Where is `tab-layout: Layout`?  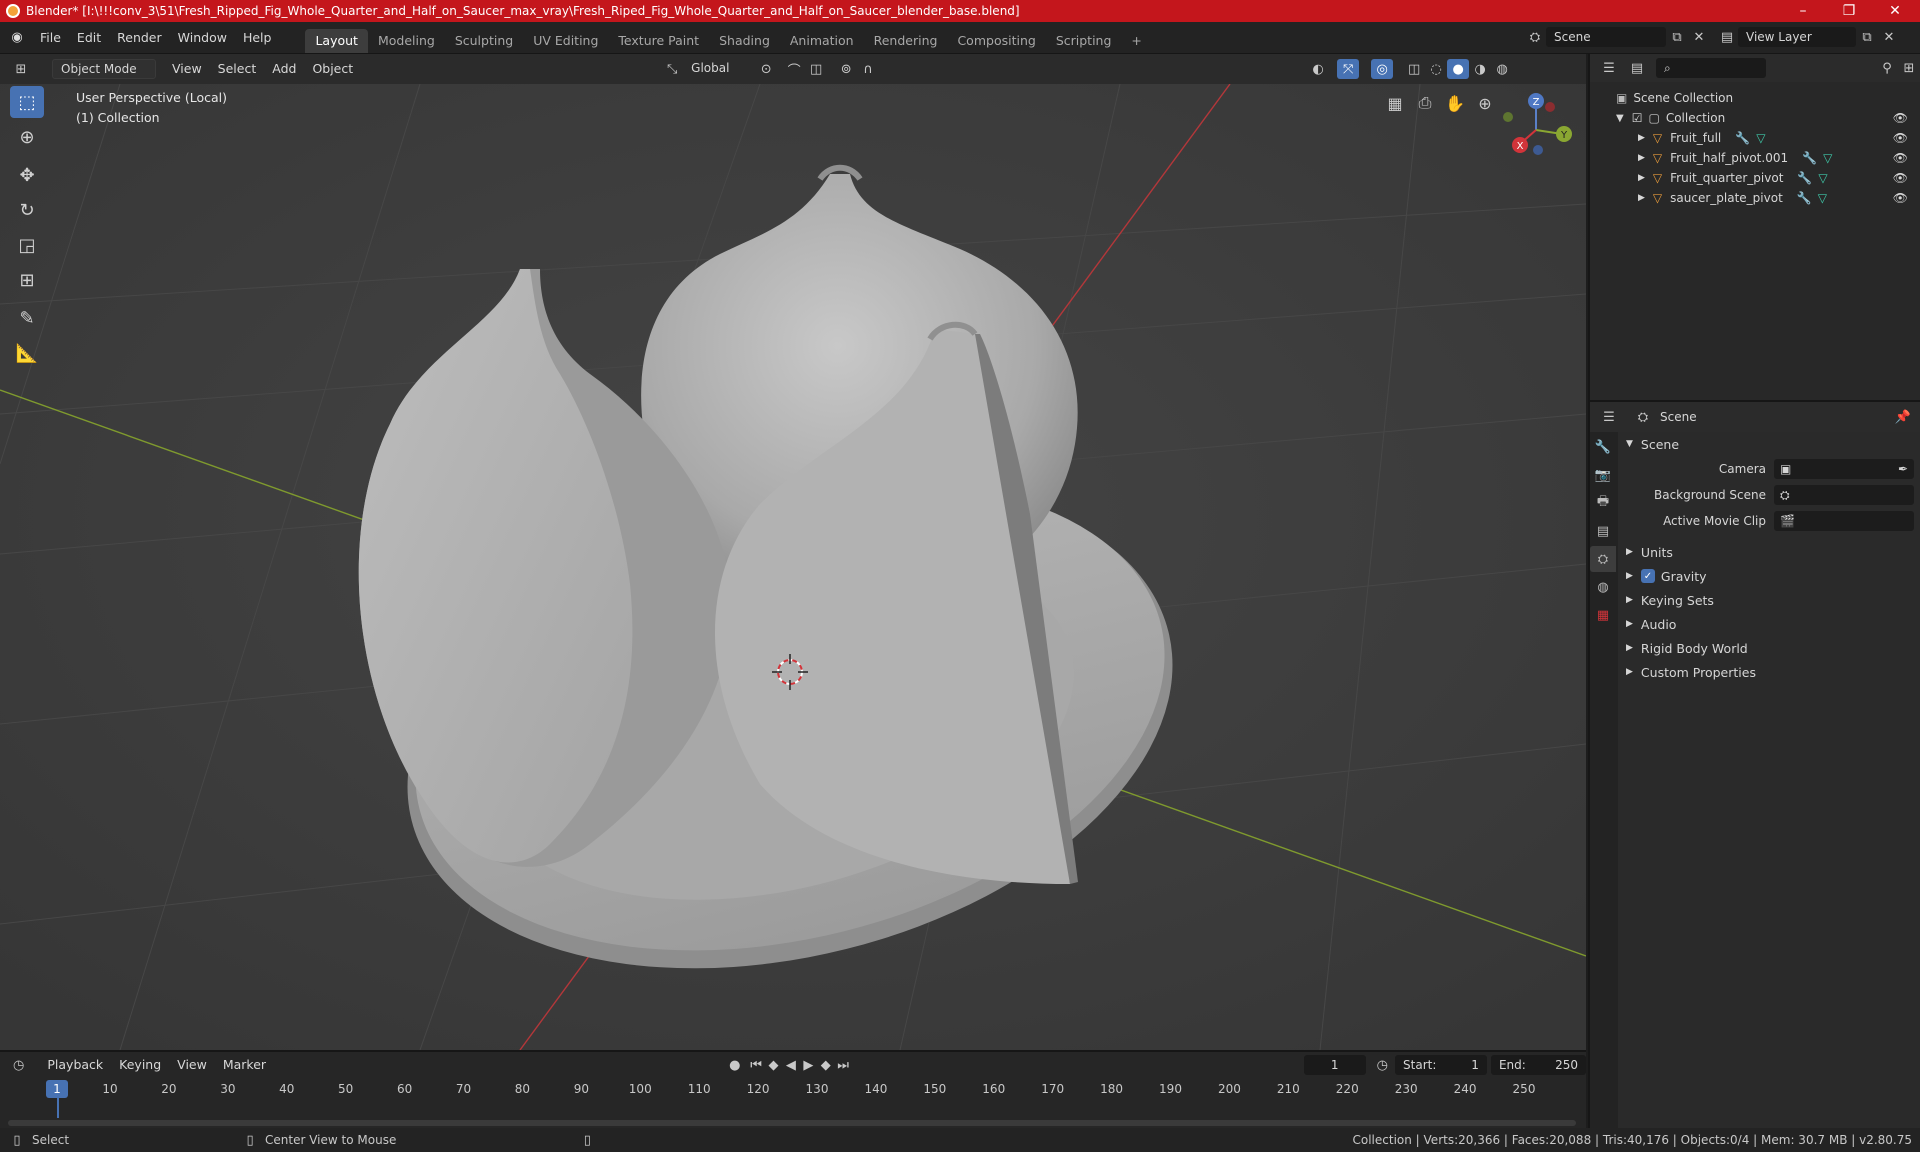
tab-layout: Layout is located at coordinates (336, 41).